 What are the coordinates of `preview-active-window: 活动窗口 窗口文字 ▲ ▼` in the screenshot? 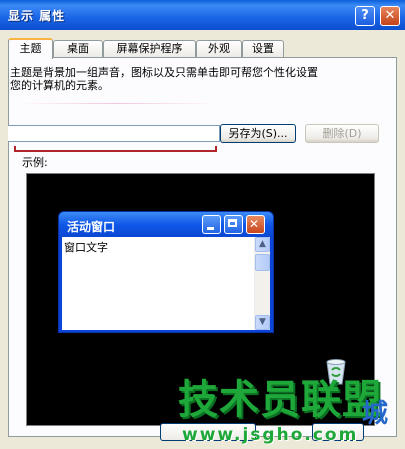 It's located at (166, 272).